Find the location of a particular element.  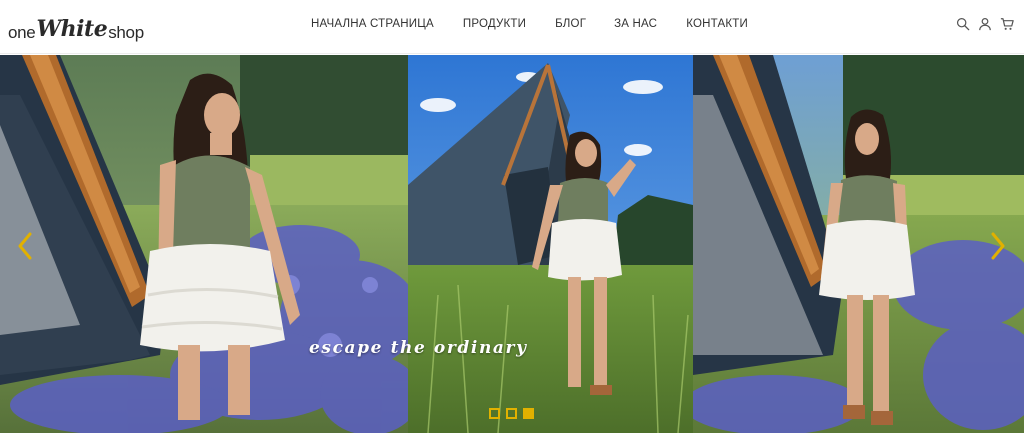

logo-text-prefix: one is located at coordinates (22, 32).